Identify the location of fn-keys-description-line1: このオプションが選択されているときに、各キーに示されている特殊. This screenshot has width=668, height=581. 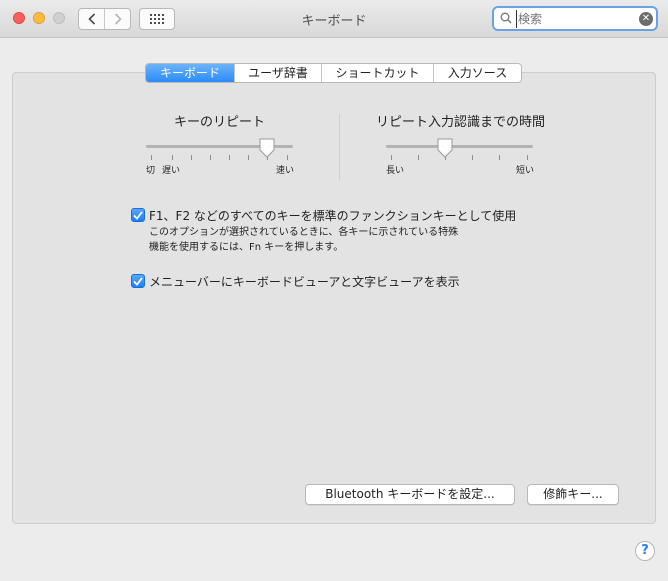
(304, 232).